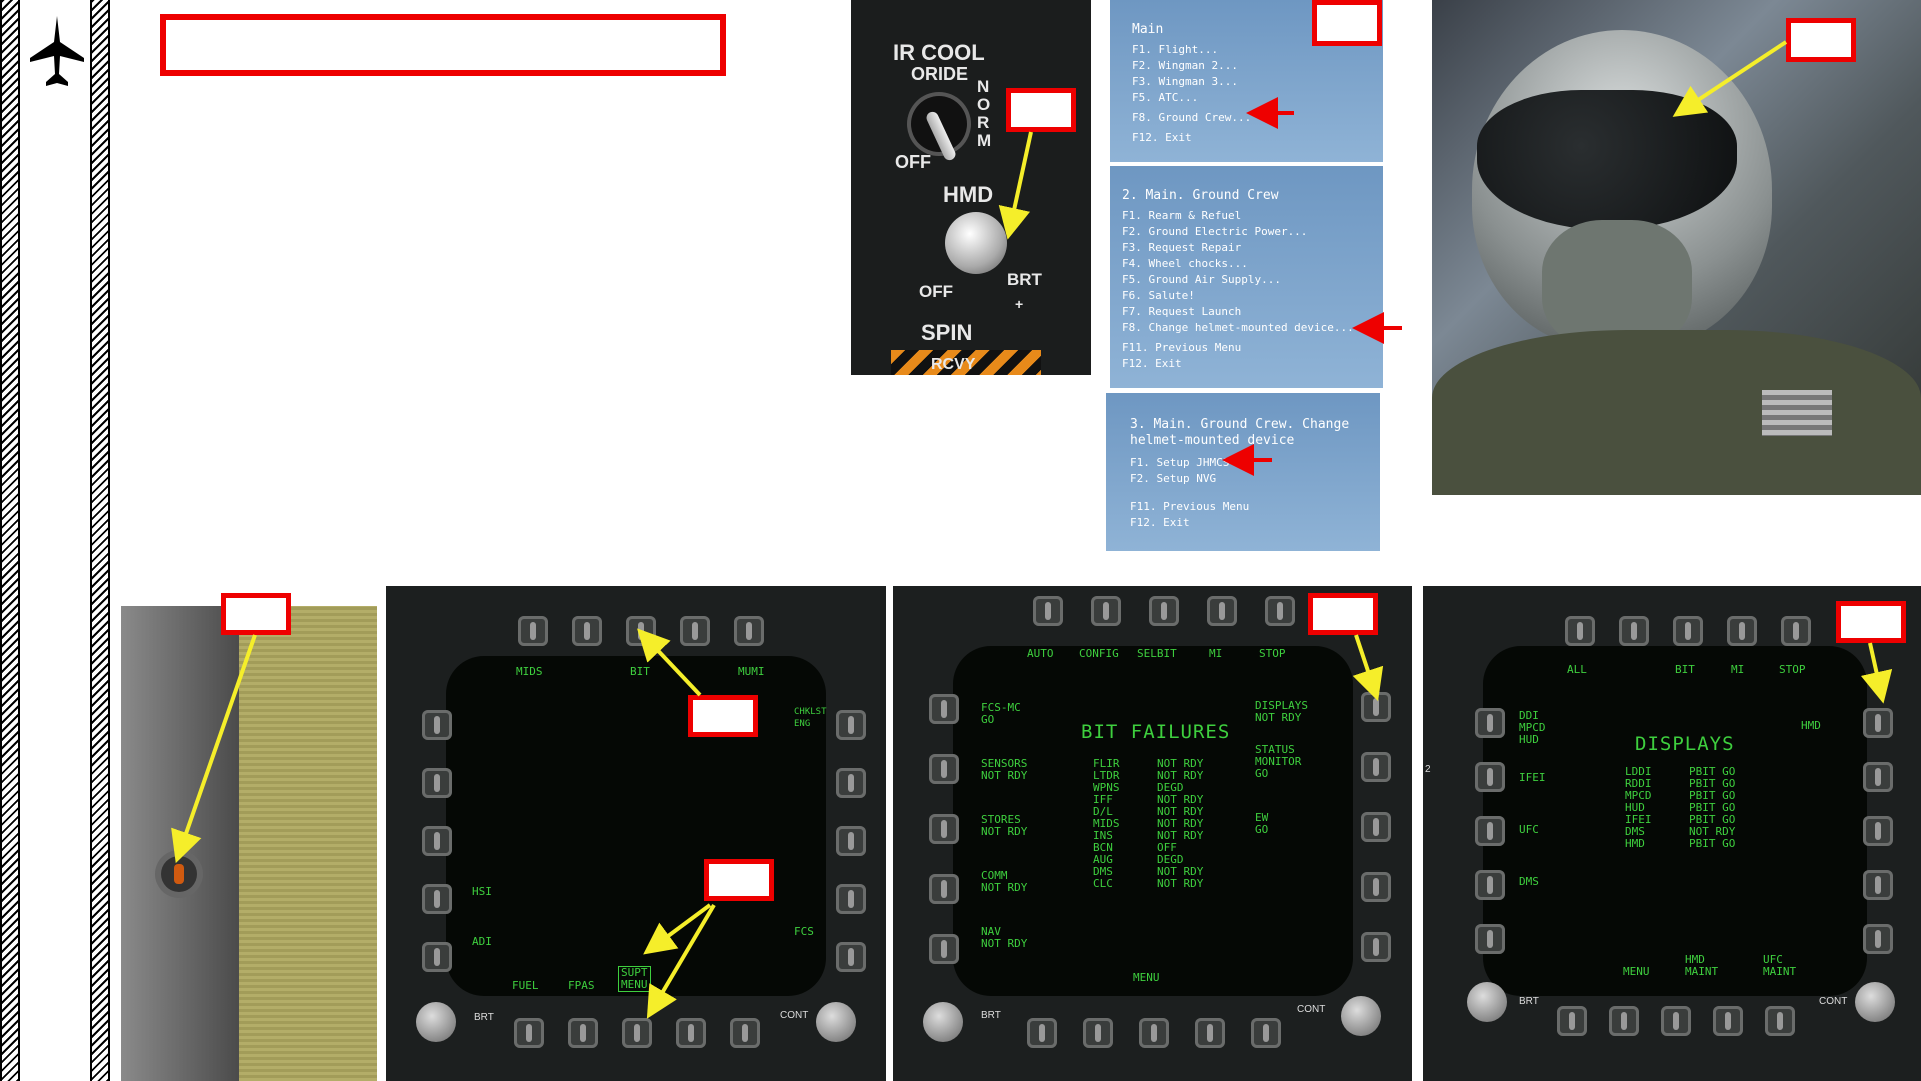  I want to click on label-config: CONFIG, so click(1099, 653).